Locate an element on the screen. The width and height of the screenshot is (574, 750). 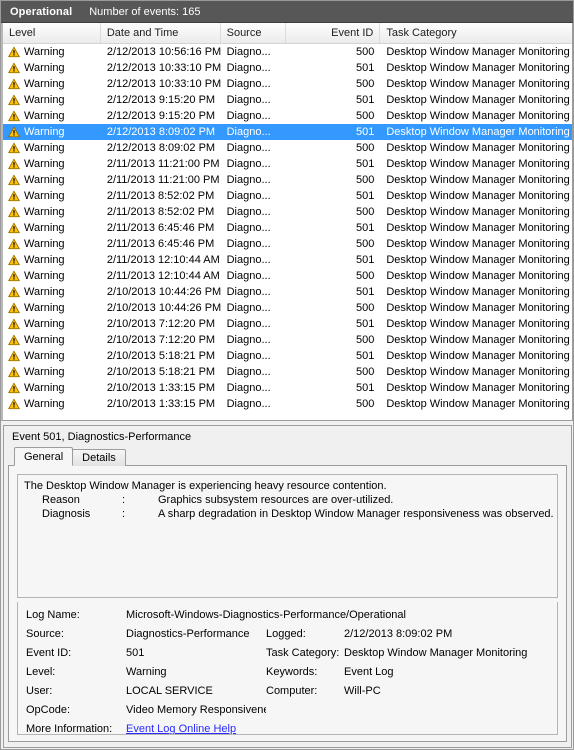
tab-details: Details is located at coordinates (99, 457).